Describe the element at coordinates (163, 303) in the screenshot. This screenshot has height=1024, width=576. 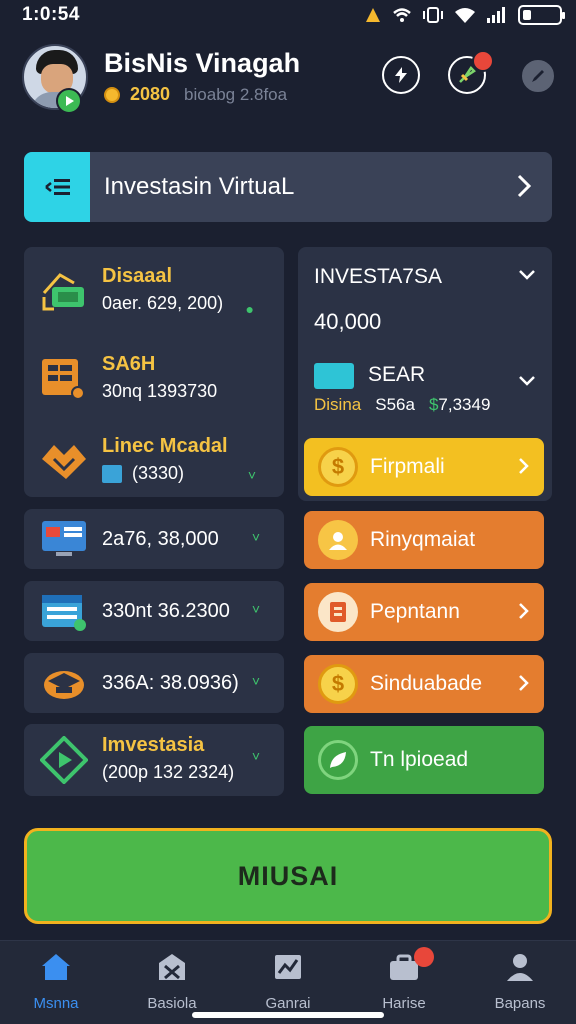
I see `item-value: 0aer. 629, 200)` at that location.